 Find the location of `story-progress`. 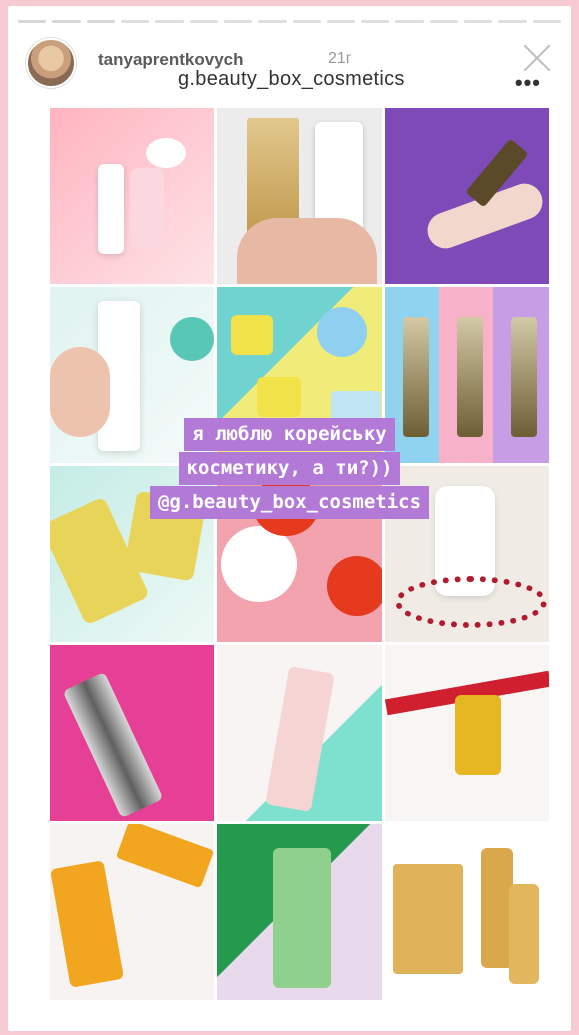

story-progress is located at coordinates (289, 21).